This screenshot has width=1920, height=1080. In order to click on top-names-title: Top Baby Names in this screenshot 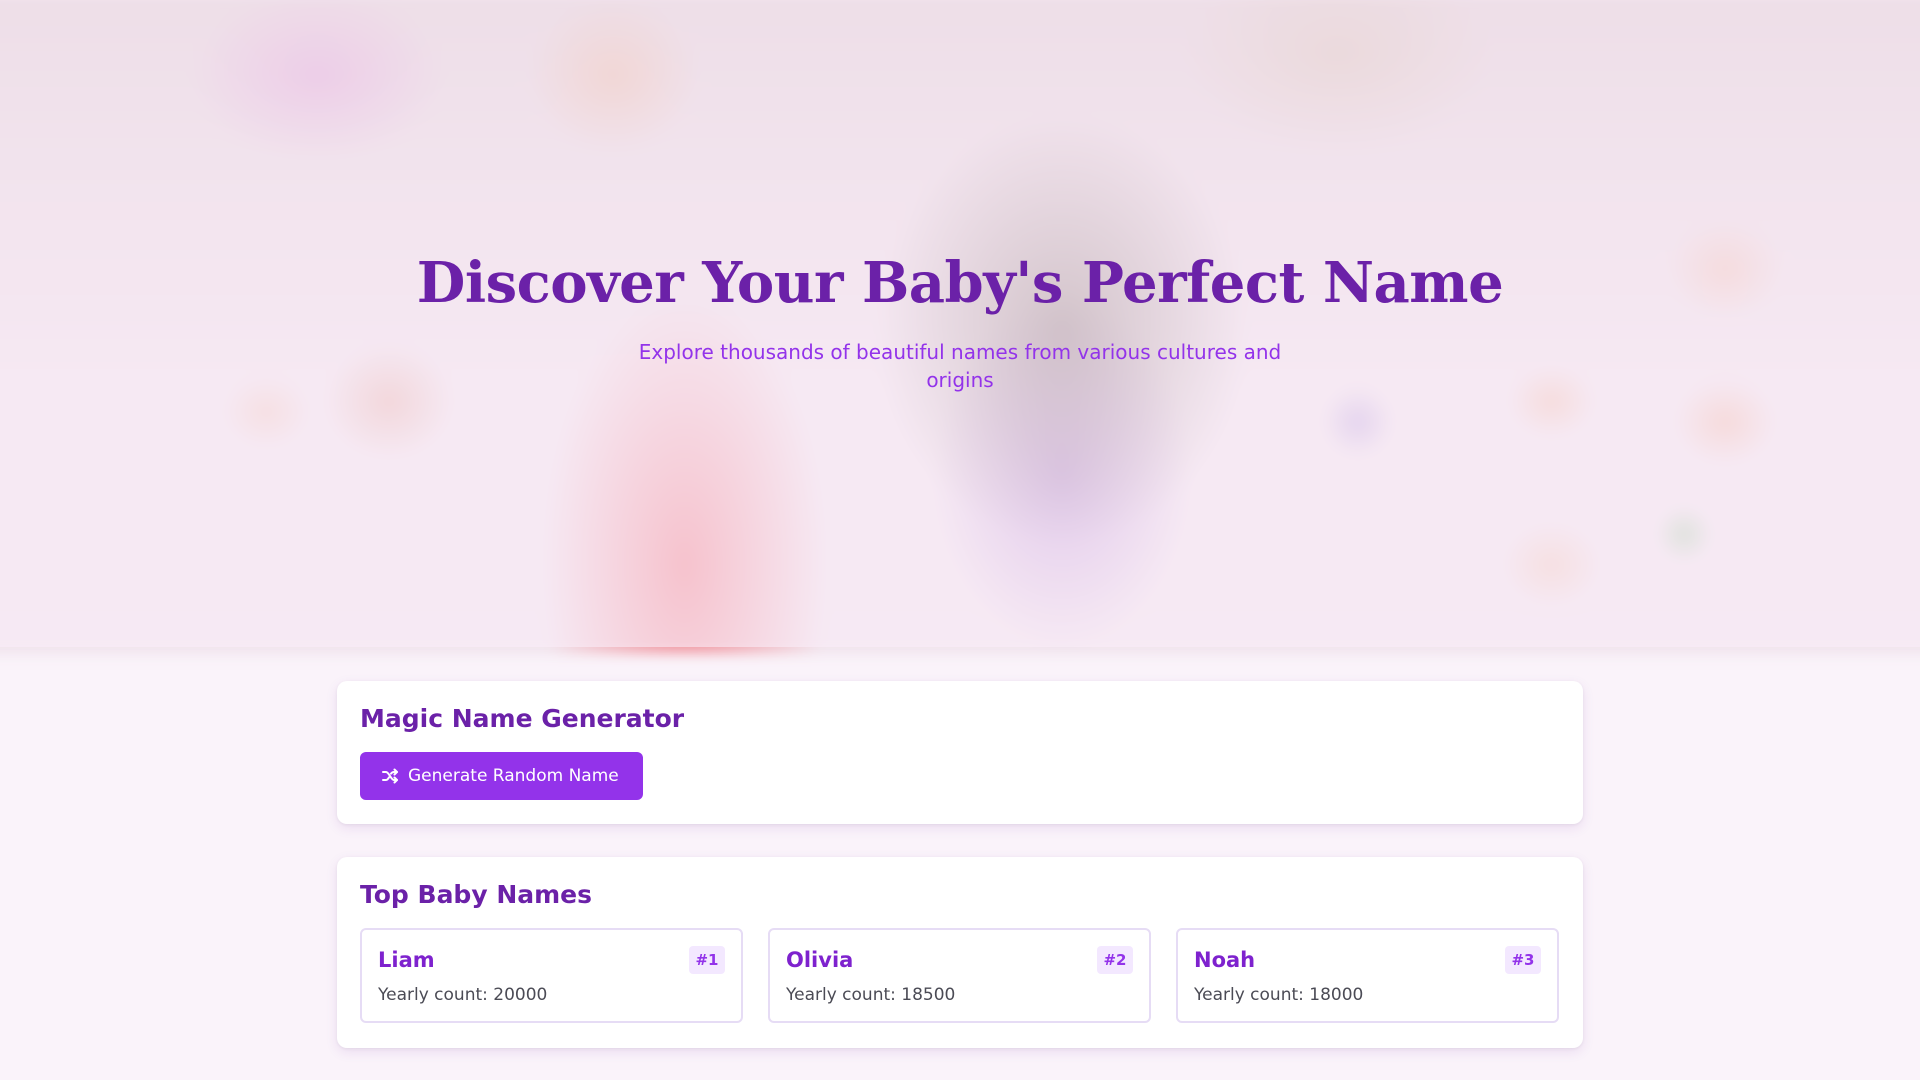, I will do `click(476, 894)`.